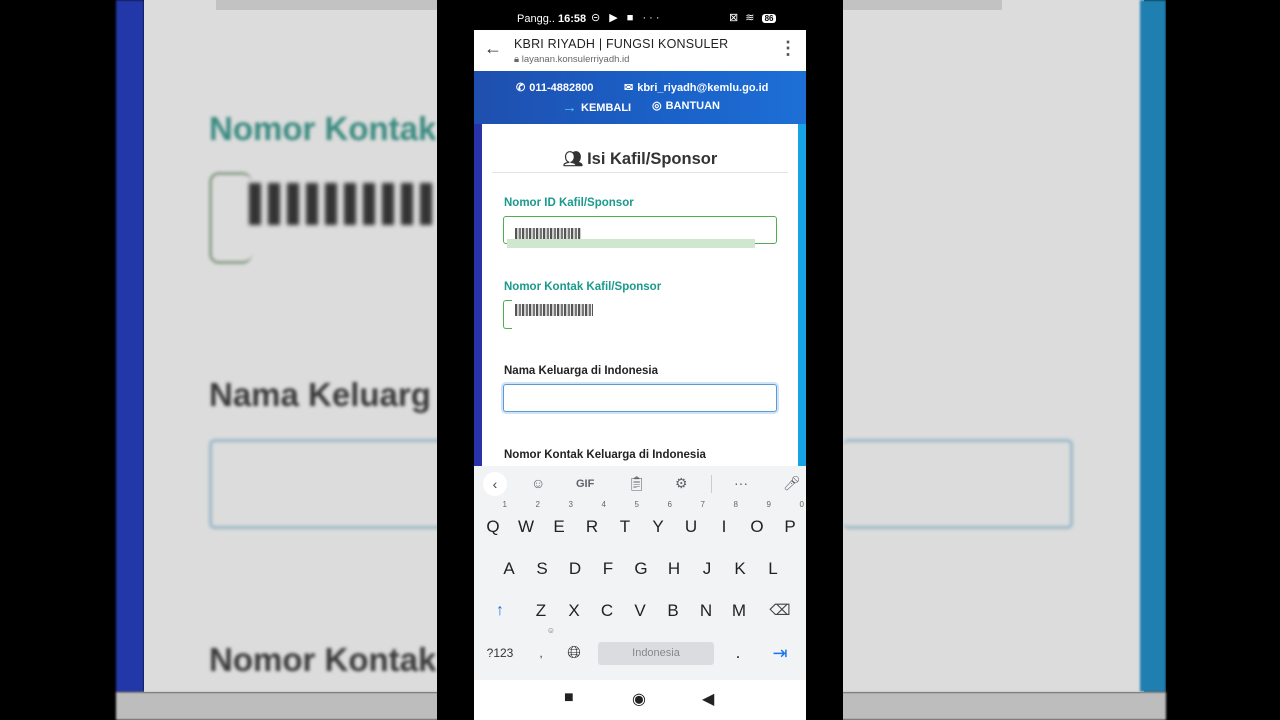  What do you see at coordinates (780, 611) in the screenshot?
I see `backspace-key: ⌫` at bounding box center [780, 611].